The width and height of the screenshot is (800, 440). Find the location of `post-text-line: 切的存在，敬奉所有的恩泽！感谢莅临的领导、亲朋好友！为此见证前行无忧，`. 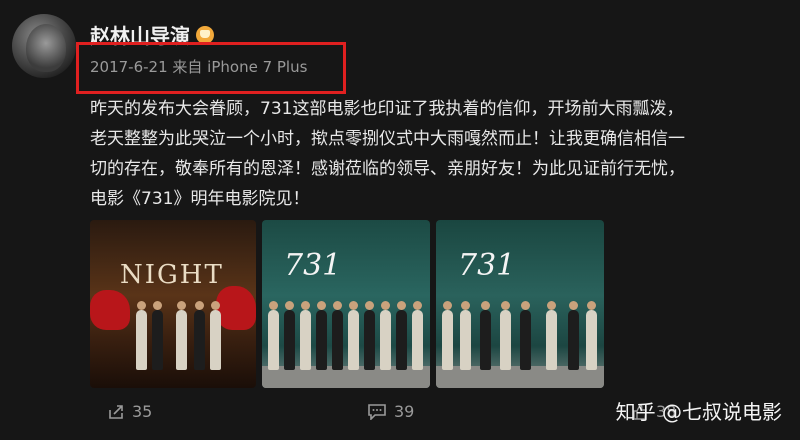

post-text-line: 切的存在，敬奉所有的恩泽！感谢莅临的领导、亲朋好友！为此见证前行无忧， is located at coordinates (387, 169).